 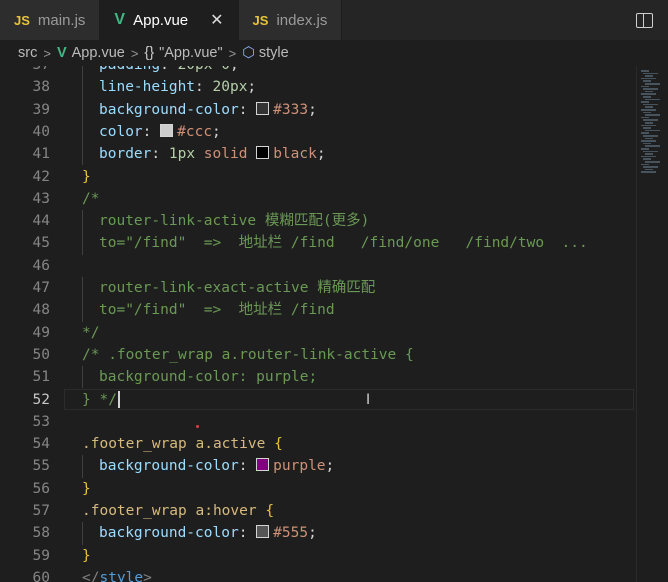 I want to click on code-line: 41 border: 1px solid black;, so click(x=318, y=154).